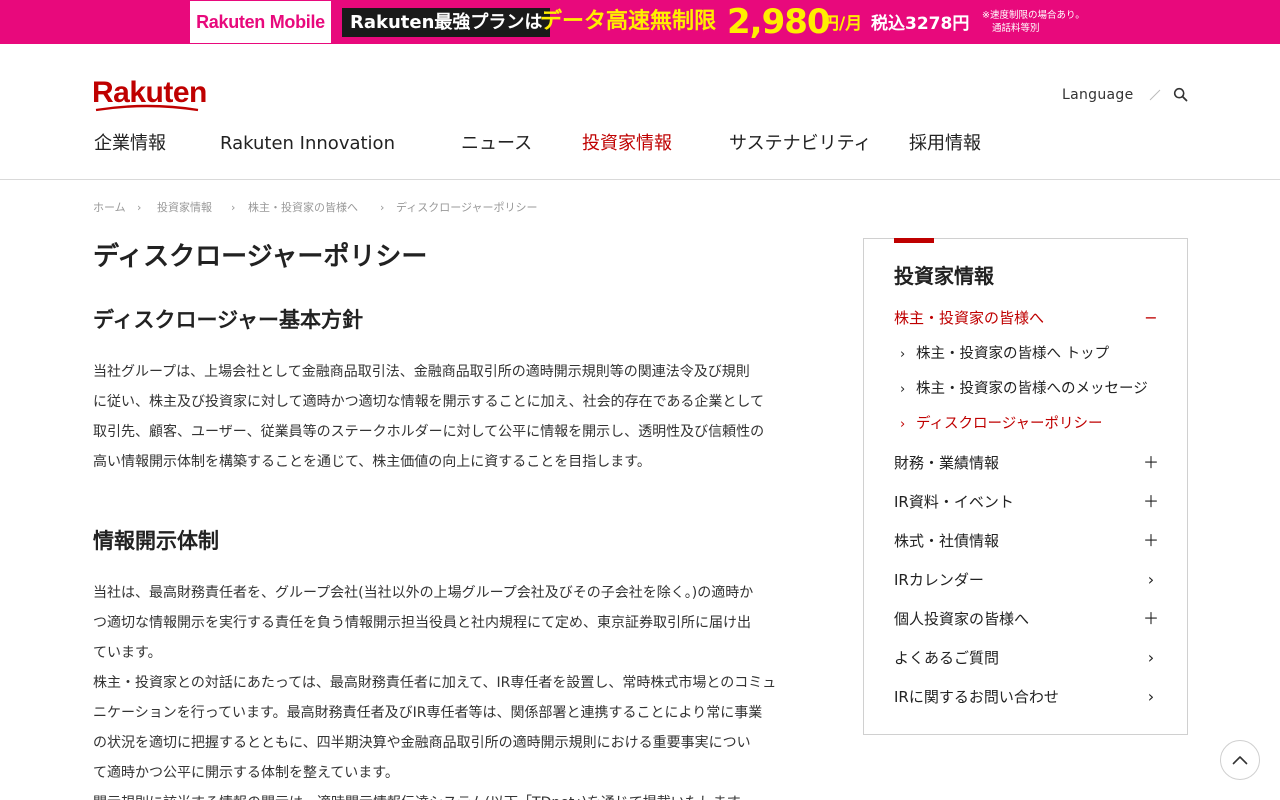 This screenshot has height=800, width=1280. I want to click on sidebar-item-label: IR資料・イベント, so click(954, 502).